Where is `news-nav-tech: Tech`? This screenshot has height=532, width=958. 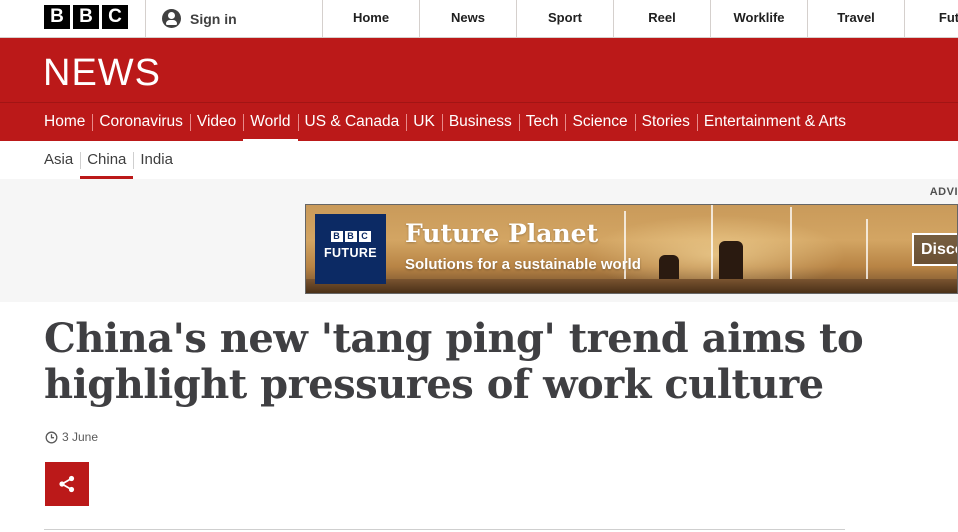 news-nav-tech: Tech is located at coordinates (542, 122).